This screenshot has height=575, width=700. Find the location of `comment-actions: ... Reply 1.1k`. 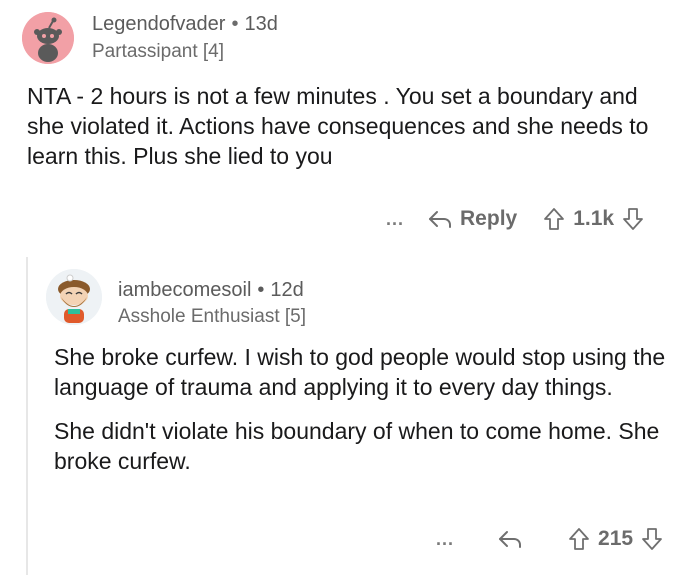

comment-actions: ... Reply 1.1k is located at coordinates (515, 219).